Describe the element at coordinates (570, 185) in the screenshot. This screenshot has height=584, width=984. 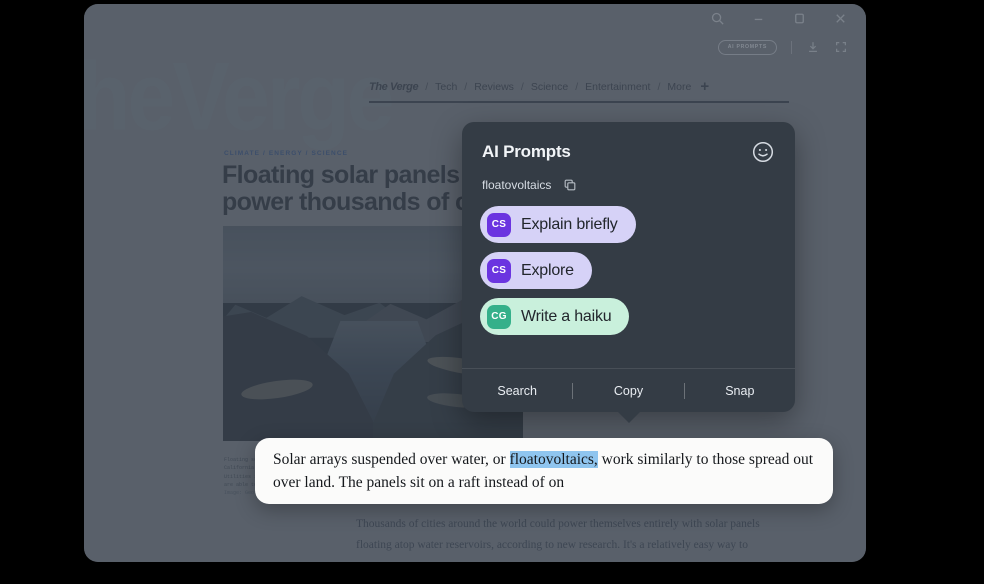
I see `copy-icon` at that location.